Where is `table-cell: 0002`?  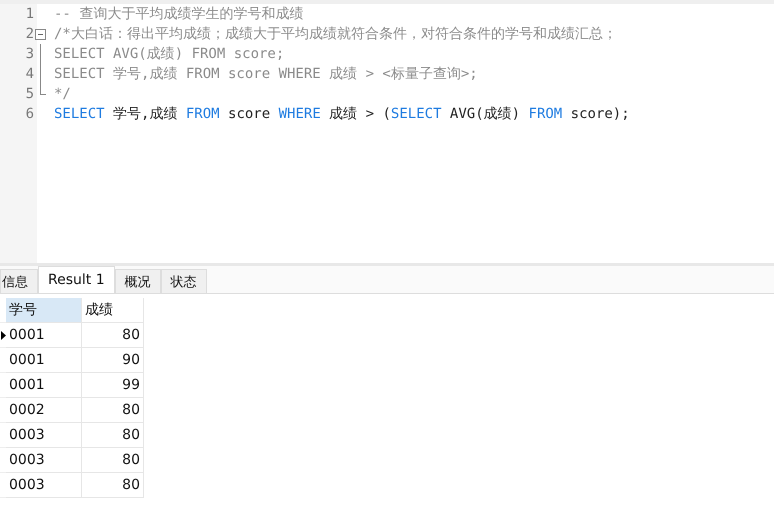 table-cell: 0002 is located at coordinates (44, 410).